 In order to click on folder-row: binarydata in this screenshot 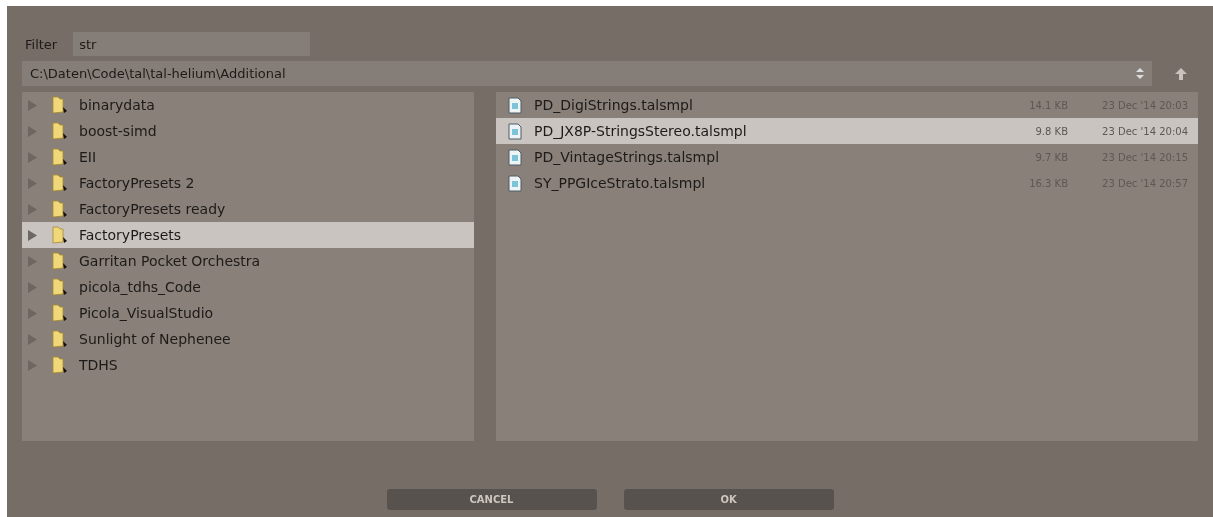, I will do `click(248, 105)`.